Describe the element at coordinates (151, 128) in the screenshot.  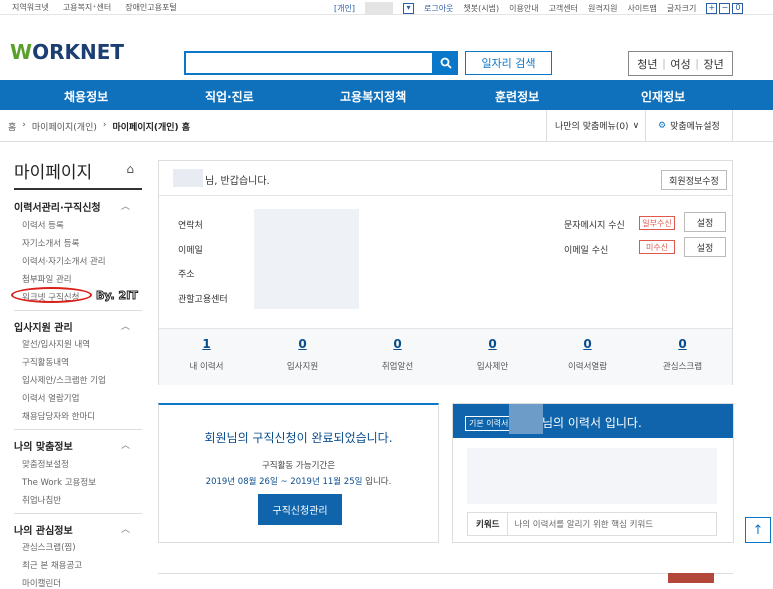
I see `breadcrumb-current: 마이페이지(개인) 홈` at that location.